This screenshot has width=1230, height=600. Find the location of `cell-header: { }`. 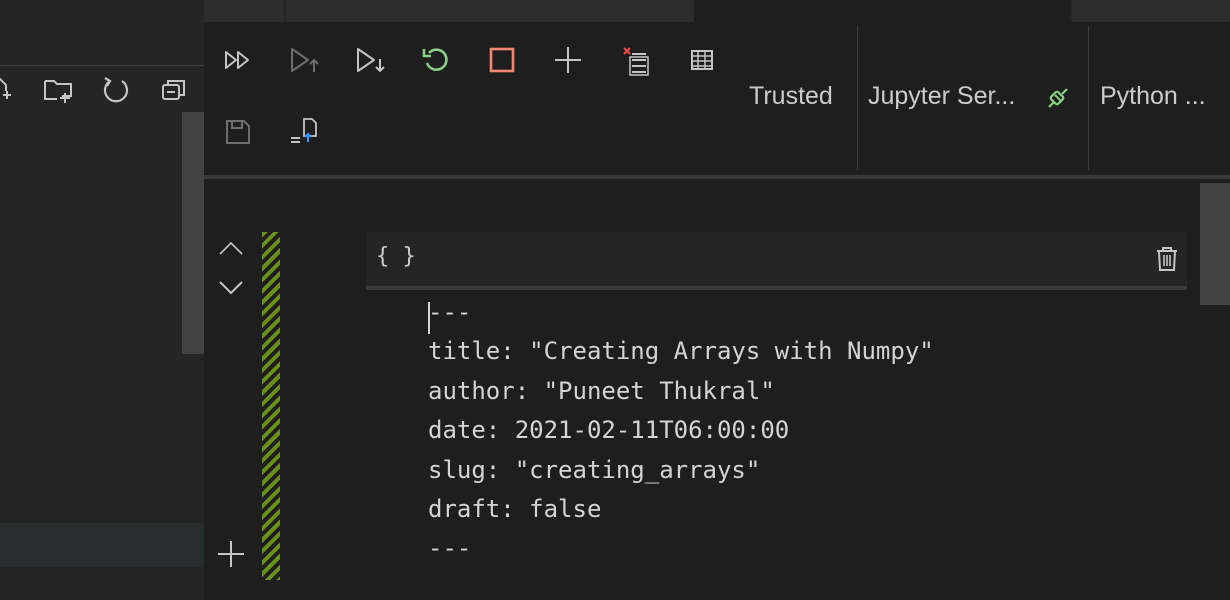

cell-header: { } is located at coordinates (776, 259).